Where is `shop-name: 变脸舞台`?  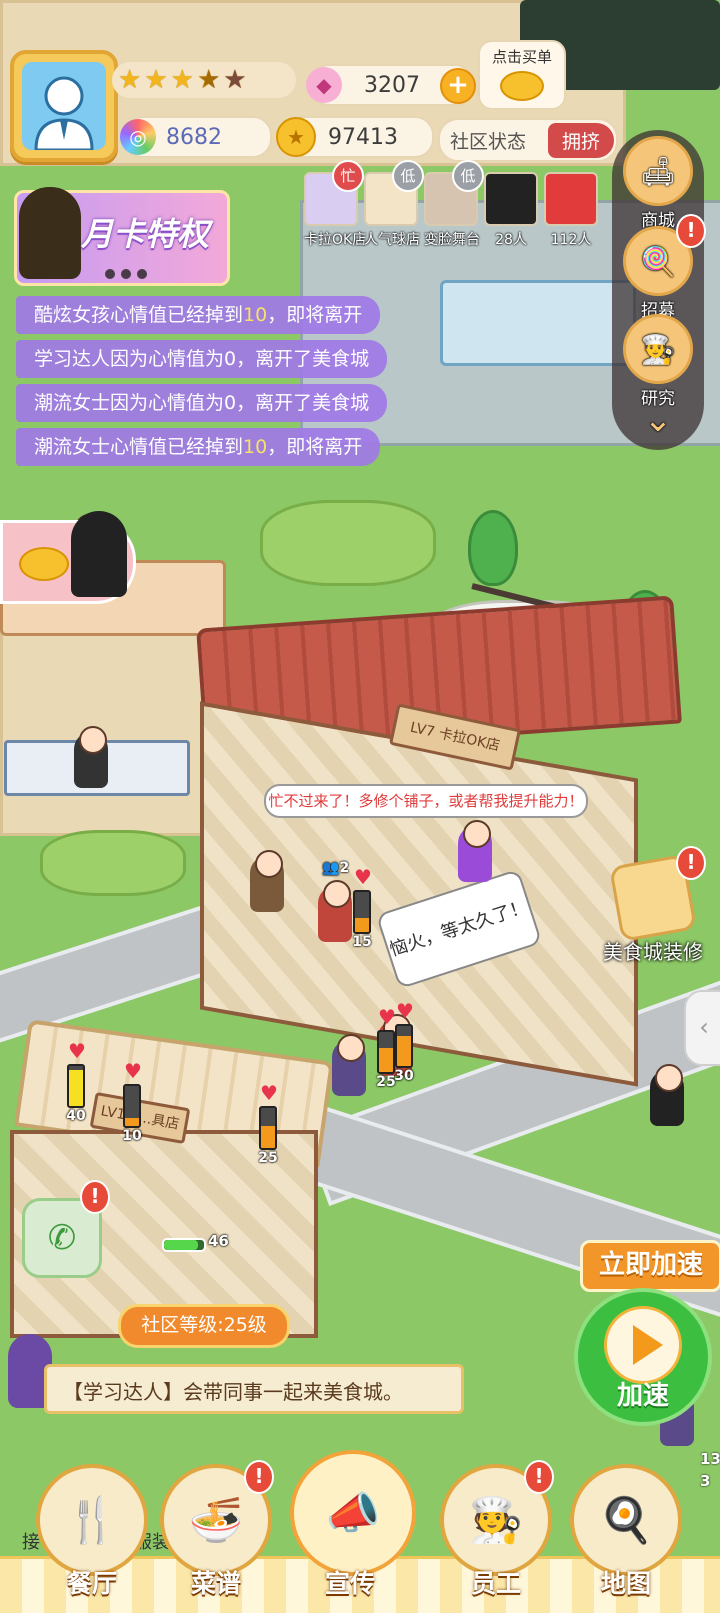 shop-name: 变脸舞台 is located at coordinates (452, 240).